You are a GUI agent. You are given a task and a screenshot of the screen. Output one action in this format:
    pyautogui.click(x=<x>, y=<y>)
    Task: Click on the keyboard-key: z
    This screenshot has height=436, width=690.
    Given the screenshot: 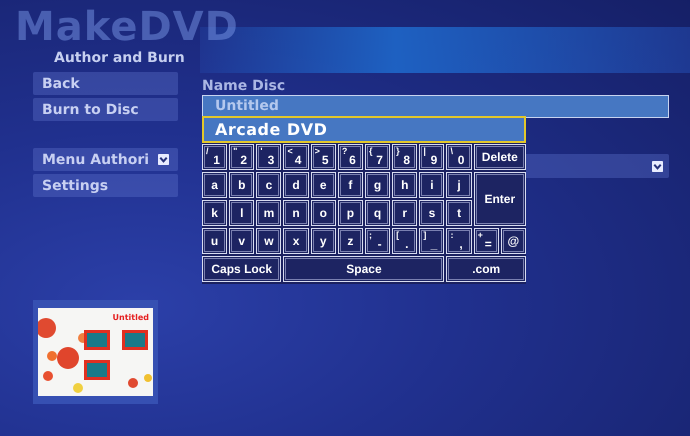 What is the action you would take?
    pyautogui.click(x=350, y=241)
    